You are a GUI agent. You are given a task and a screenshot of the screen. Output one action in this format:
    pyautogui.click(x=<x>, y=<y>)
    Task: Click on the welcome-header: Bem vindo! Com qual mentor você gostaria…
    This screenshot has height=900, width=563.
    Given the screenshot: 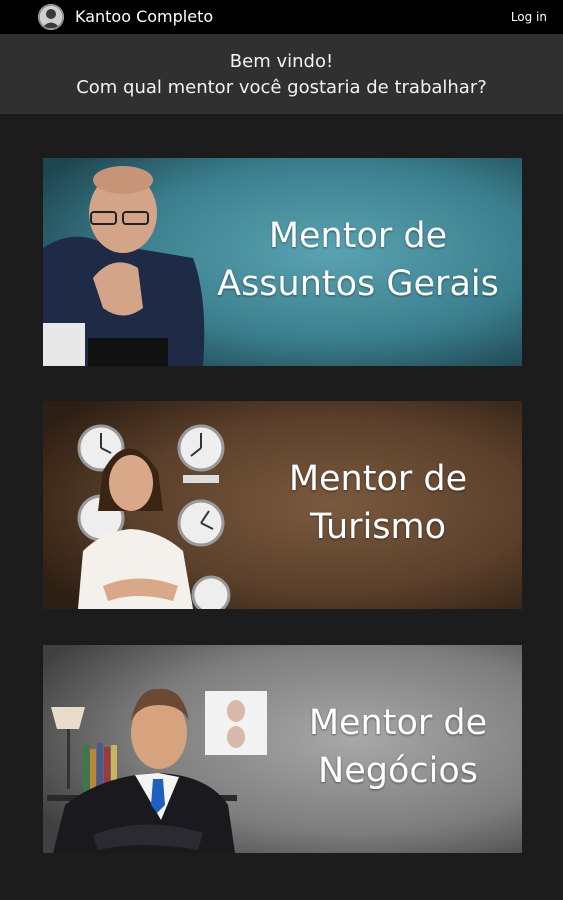 What is the action you would take?
    pyautogui.click(x=281, y=74)
    